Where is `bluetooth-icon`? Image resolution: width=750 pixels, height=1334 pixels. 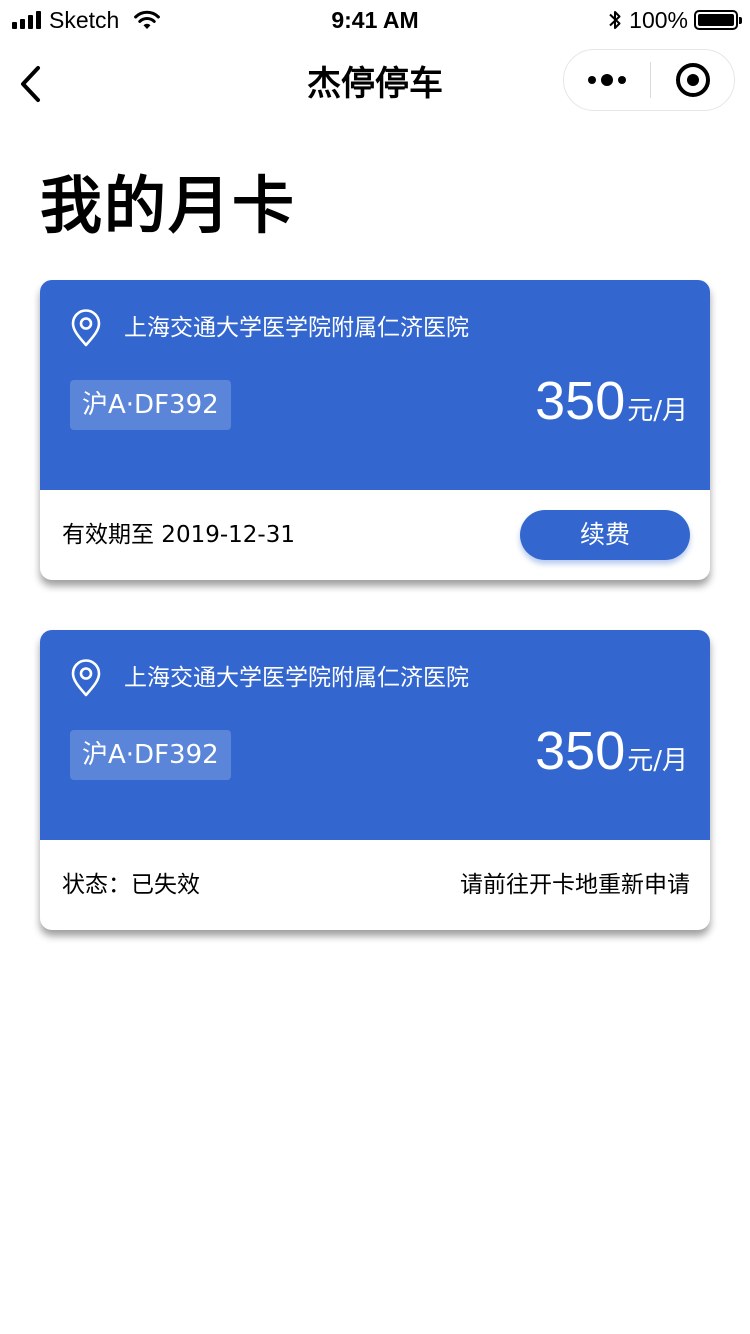 bluetooth-icon is located at coordinates (615, 20).